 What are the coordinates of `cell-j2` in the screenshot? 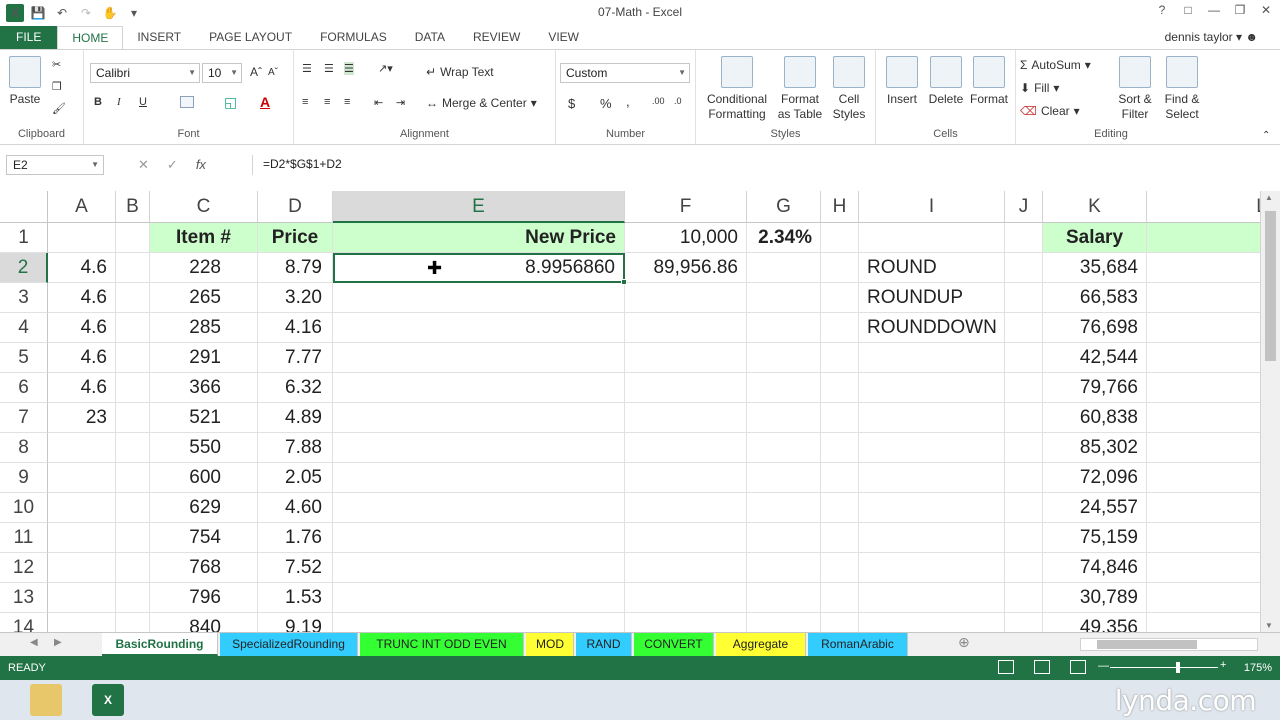 It's located at (1024, 268).